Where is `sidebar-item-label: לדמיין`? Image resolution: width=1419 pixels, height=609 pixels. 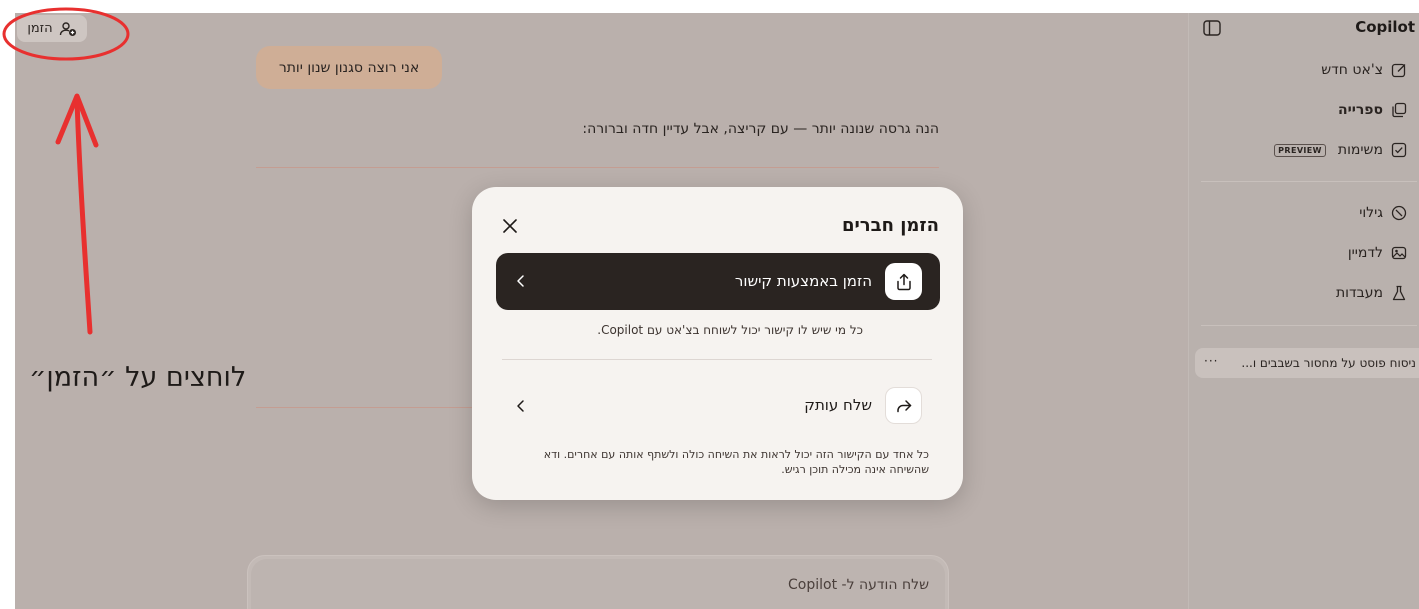
sidebar-item-label: לדמיין is located at coordinates (1365, 253).